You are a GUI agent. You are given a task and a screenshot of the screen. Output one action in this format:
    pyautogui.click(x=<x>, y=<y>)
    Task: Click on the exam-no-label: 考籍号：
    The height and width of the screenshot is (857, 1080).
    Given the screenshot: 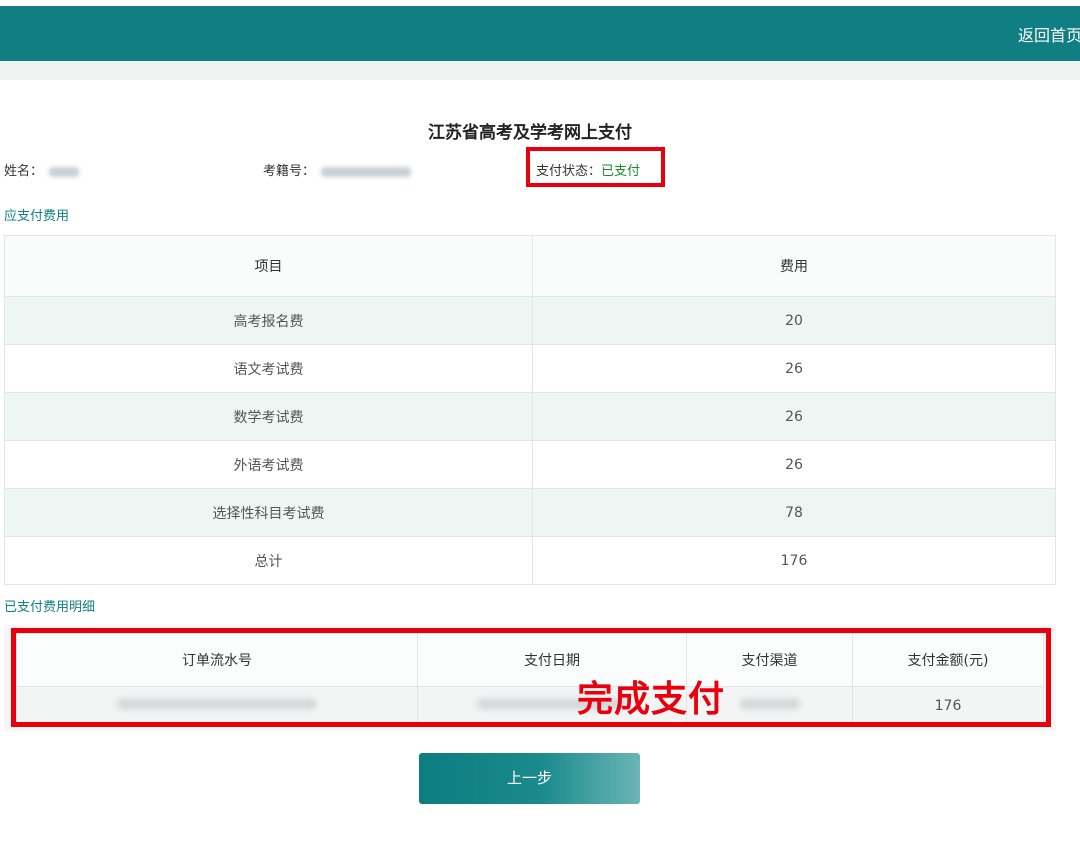 What is the action you would take?
    pyautogui.click(x=289, y=171)
    